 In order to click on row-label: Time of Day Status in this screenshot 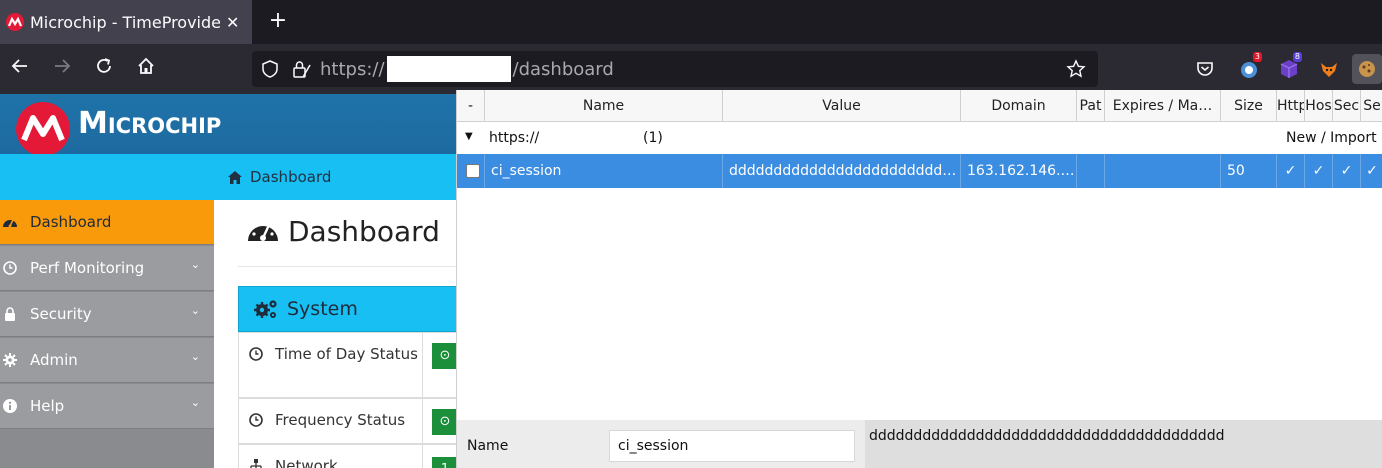, I will do `click(334, 354)`.